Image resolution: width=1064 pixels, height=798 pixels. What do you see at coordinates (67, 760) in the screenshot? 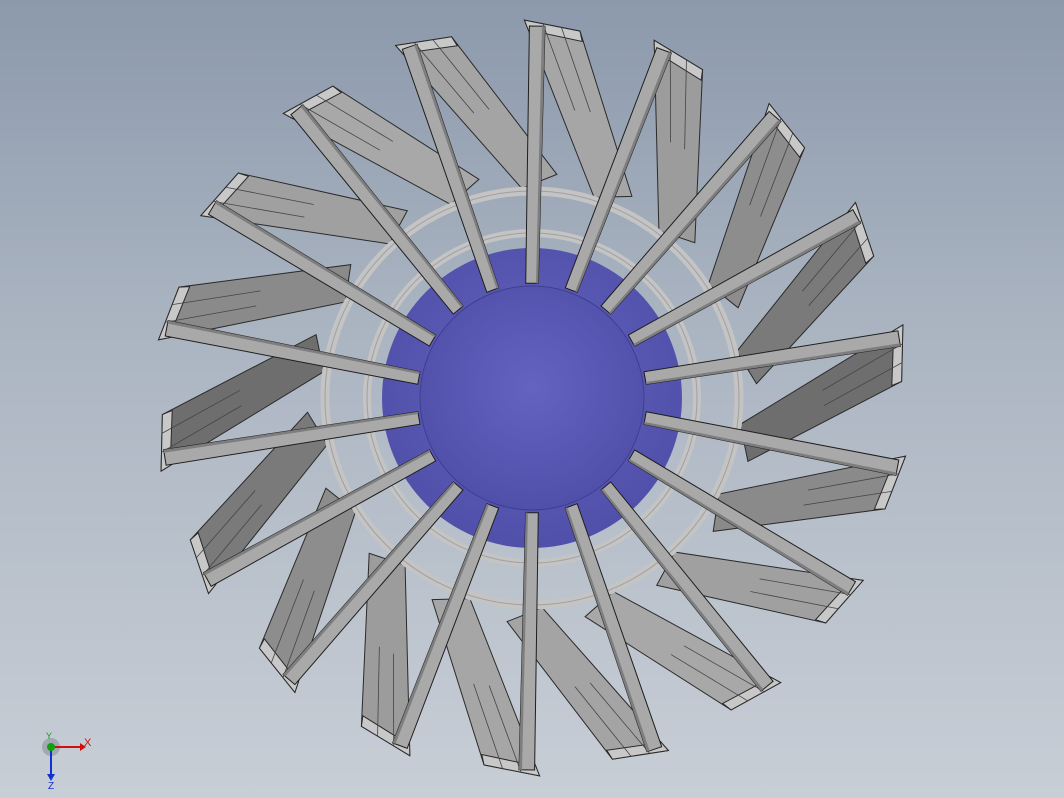
I see `axis-triad: X Y Z` at bounding box center [67, 760].